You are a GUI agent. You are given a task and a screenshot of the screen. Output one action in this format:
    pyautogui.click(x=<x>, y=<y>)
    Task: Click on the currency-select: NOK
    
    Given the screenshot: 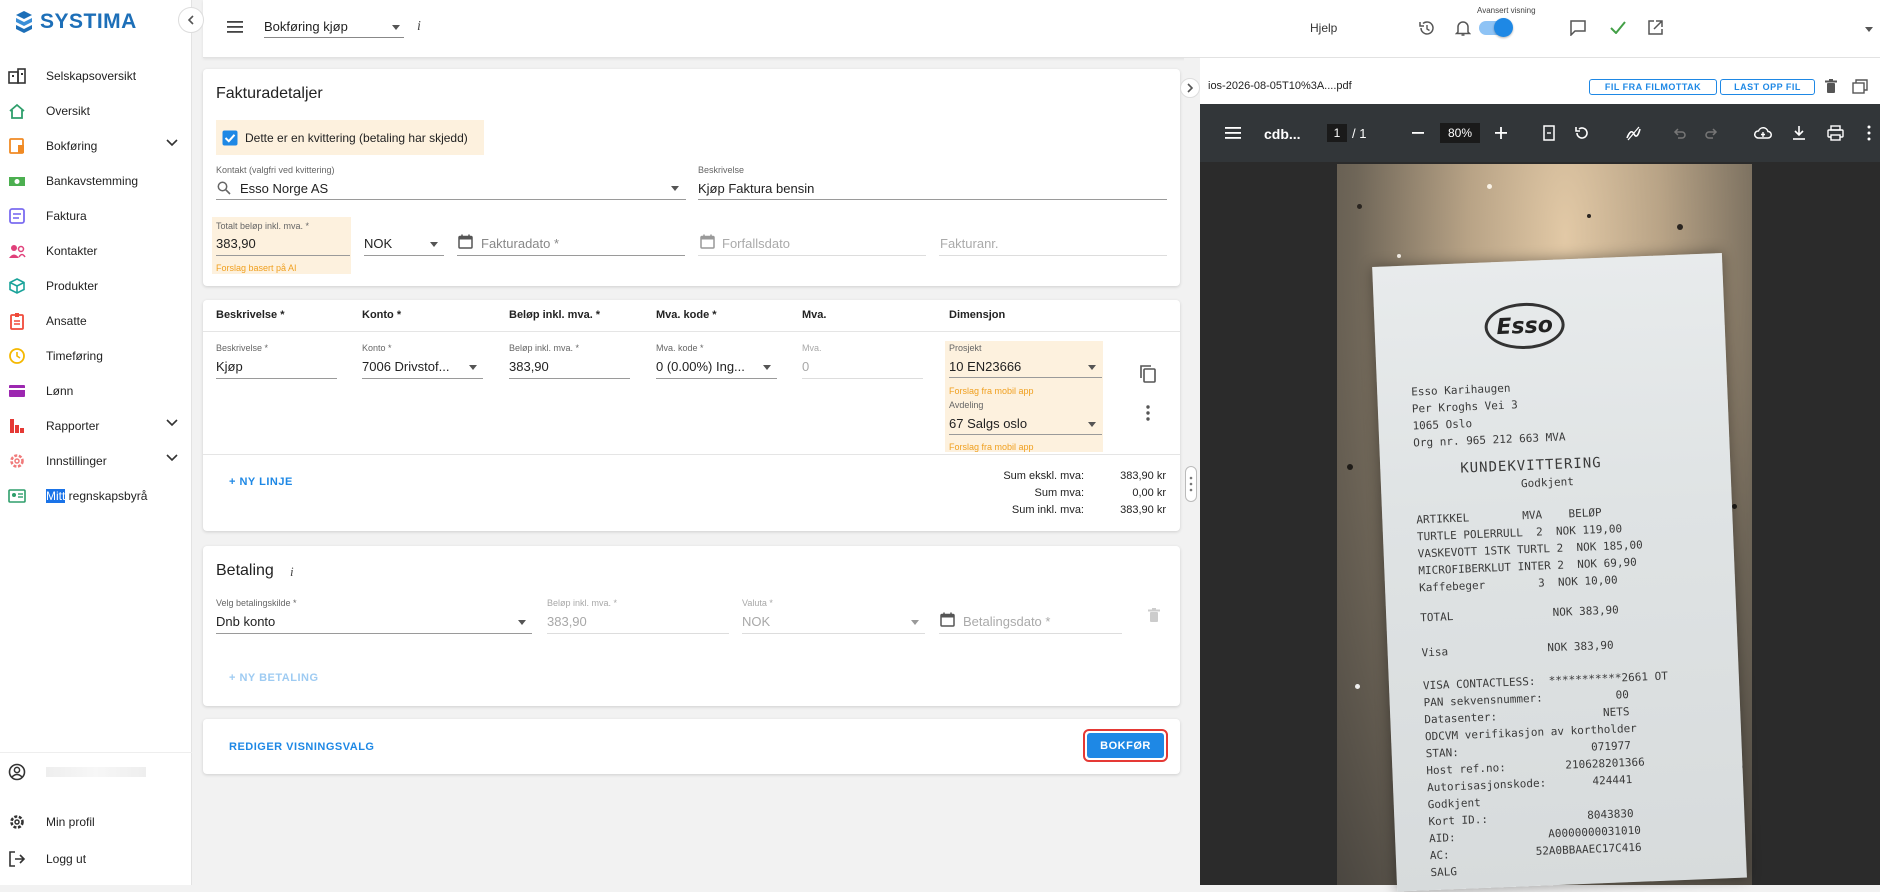 What is the action you would take?
    pyautogui.click(x=378, y=243)
    